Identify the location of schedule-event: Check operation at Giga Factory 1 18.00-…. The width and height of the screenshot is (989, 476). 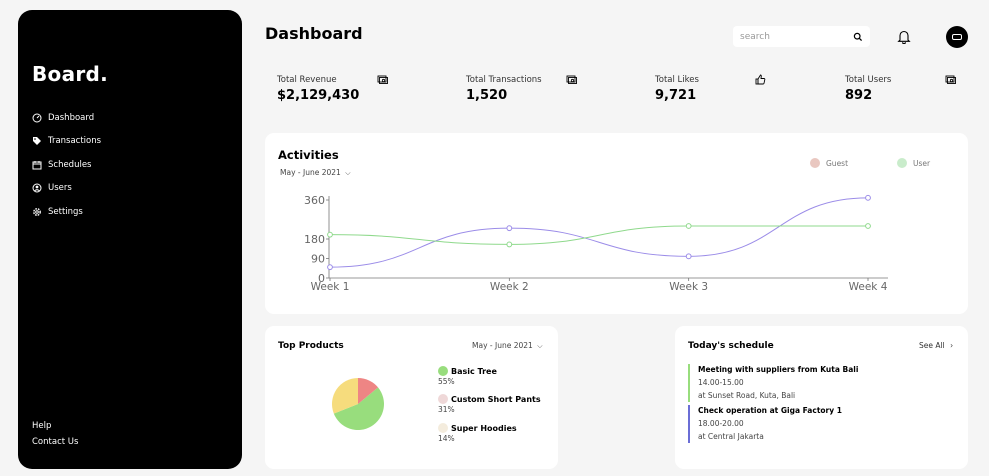
(765, 424).